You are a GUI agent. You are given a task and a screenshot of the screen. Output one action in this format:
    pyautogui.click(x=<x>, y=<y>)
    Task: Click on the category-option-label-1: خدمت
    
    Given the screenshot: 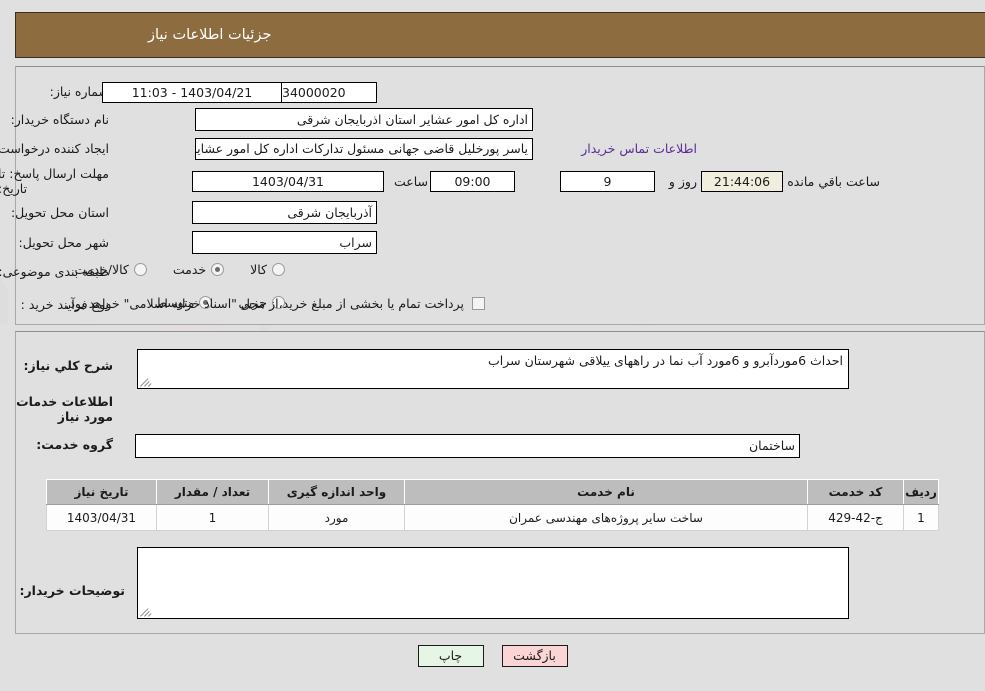 What is the action you would take?
    pyautogui.click(x=189, y=269)
    